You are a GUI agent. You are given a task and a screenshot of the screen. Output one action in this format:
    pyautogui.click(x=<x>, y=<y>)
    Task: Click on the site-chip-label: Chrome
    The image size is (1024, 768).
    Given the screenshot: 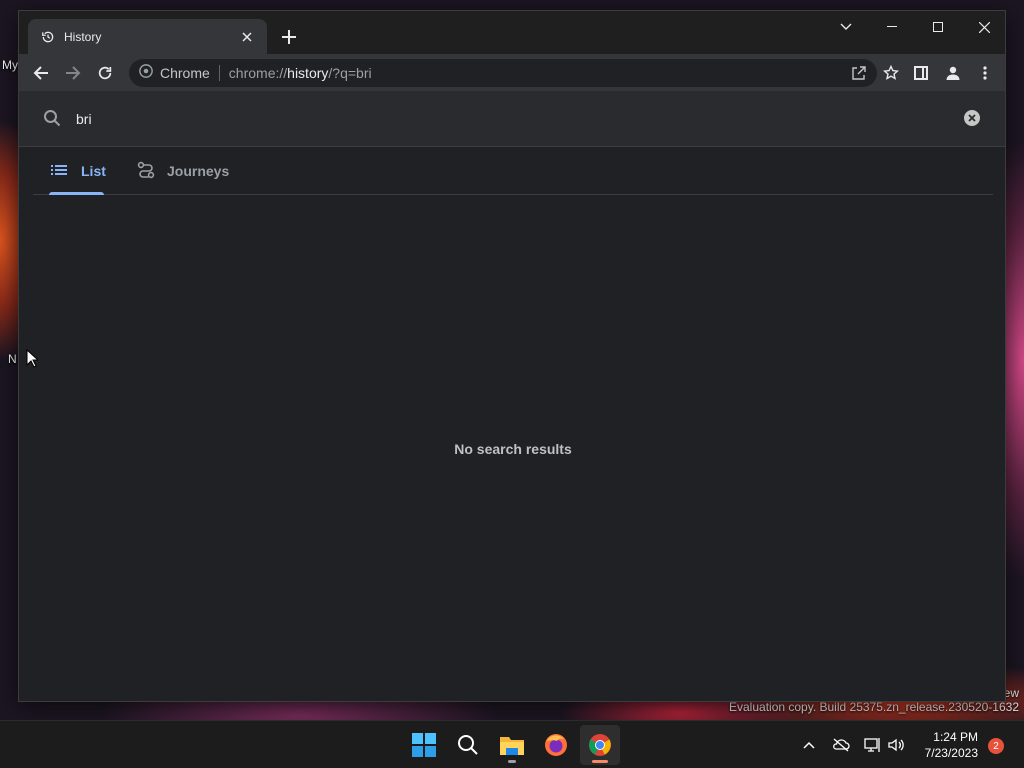 What is the action you would take?
    pyautogui.click(x=185, y=73)
    